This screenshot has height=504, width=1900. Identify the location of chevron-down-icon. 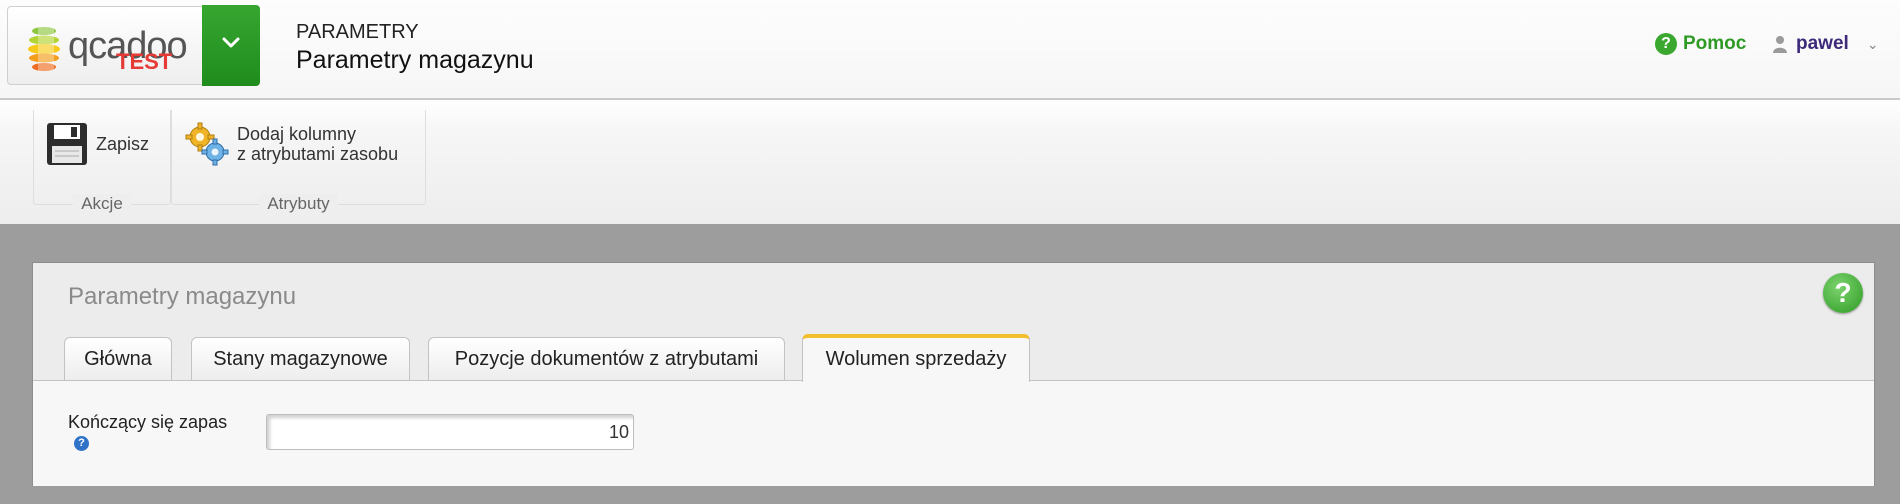
(231, 42).